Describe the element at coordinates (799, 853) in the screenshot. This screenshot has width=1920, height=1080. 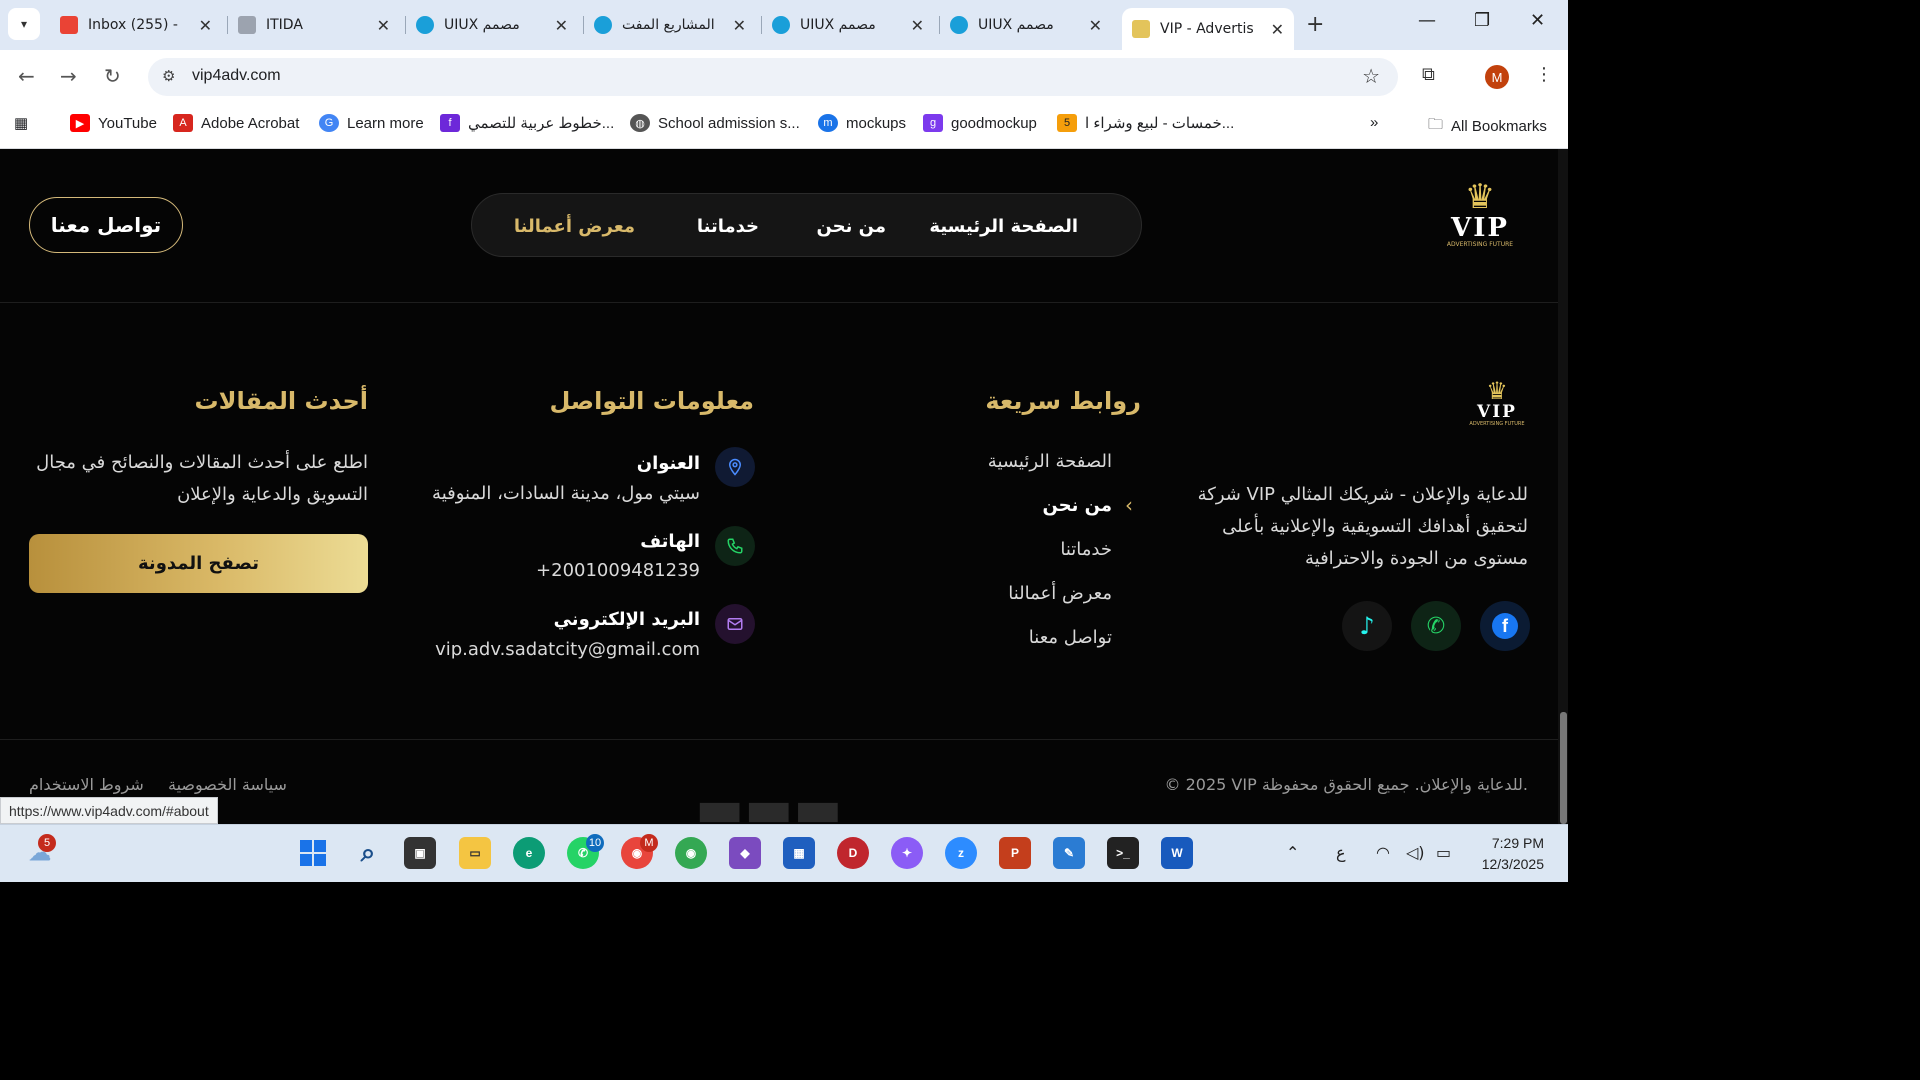
I see `store-icon: ▦` at that location.